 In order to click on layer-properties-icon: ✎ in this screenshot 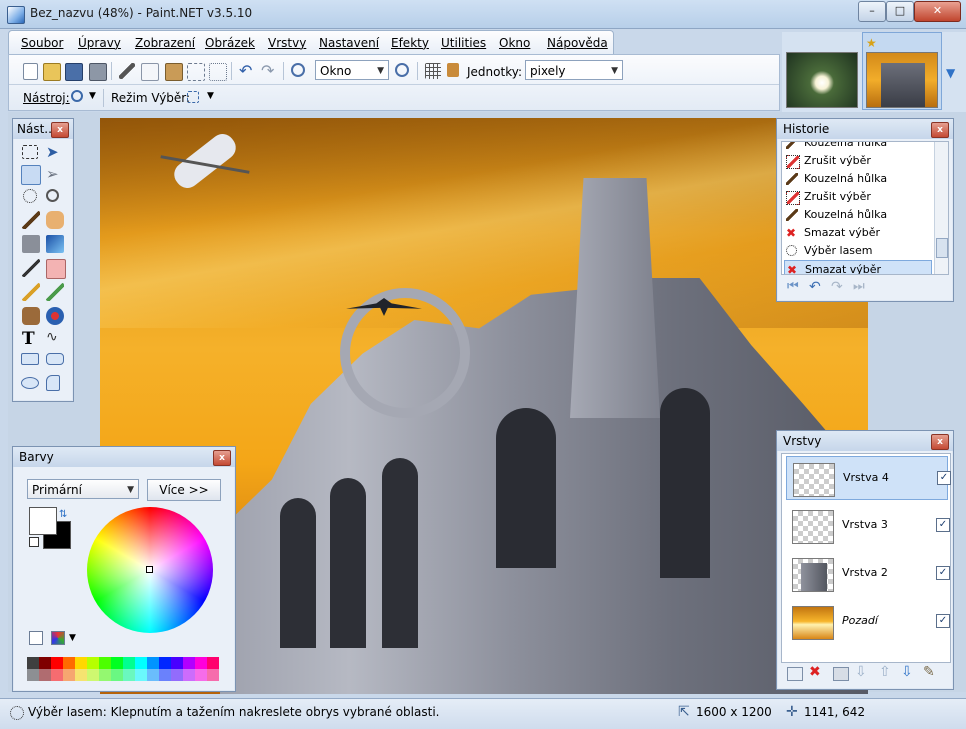, I will do `click(929, 672)`.